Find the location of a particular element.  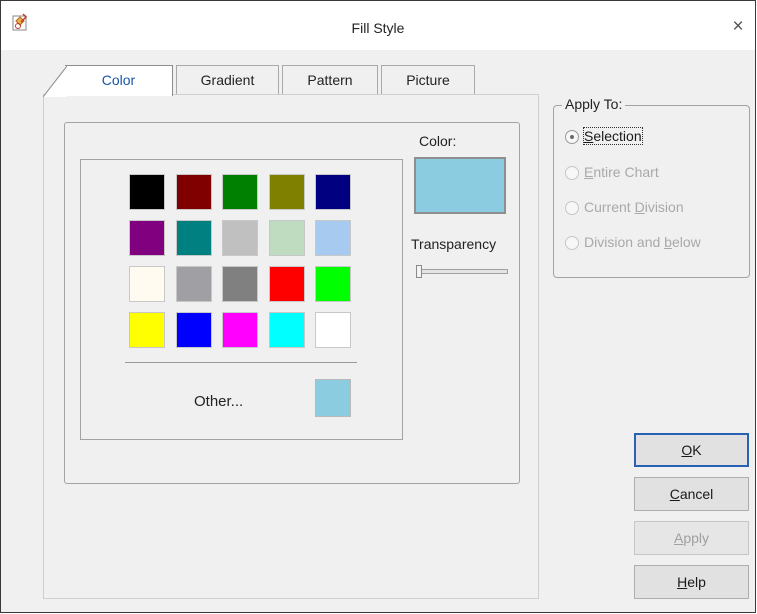

color-label: Color: is located at coordinates (438, 141).